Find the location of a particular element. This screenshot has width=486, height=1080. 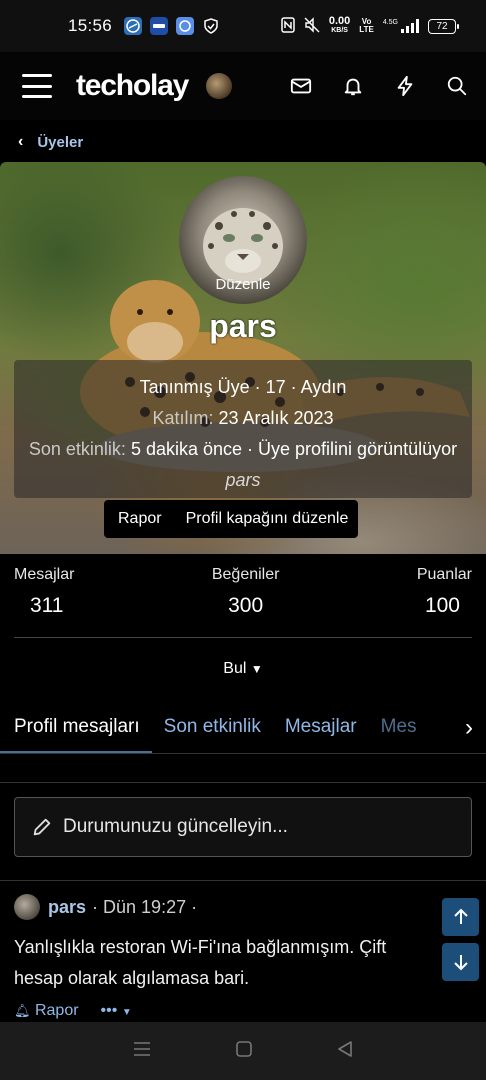

site-logo: techolay is located at coordinates (132, 86).